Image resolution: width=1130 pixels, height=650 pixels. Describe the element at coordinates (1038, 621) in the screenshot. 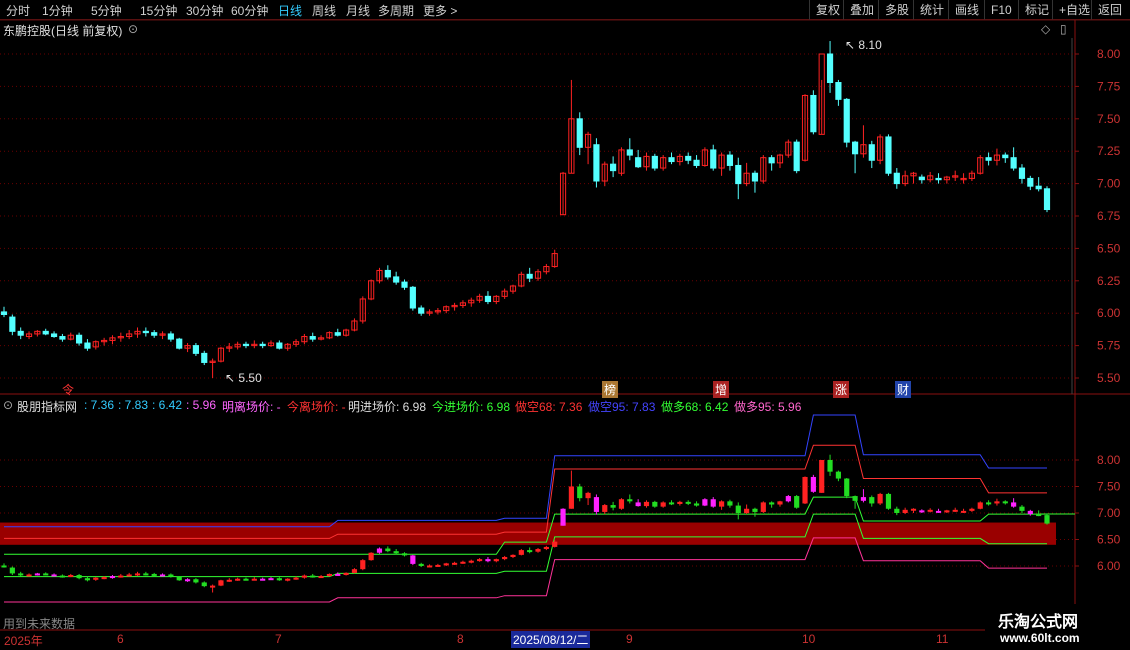

I see `watermark-title: 乐淘公式网` at that location.